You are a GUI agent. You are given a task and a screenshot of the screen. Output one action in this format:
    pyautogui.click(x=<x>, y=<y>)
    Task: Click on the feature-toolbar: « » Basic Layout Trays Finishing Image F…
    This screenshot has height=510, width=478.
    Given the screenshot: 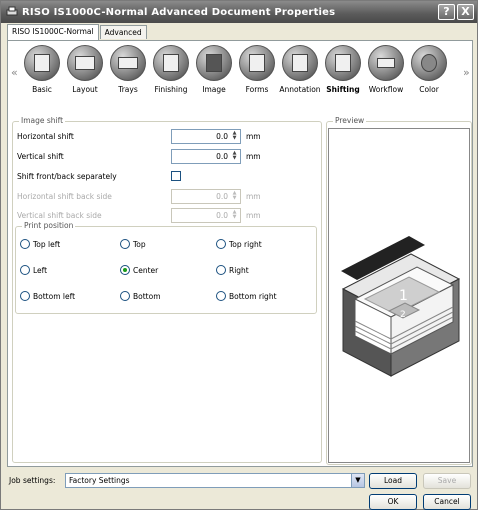 What is the action you would take?
    pyautogui.click(x=240, y=76)
    